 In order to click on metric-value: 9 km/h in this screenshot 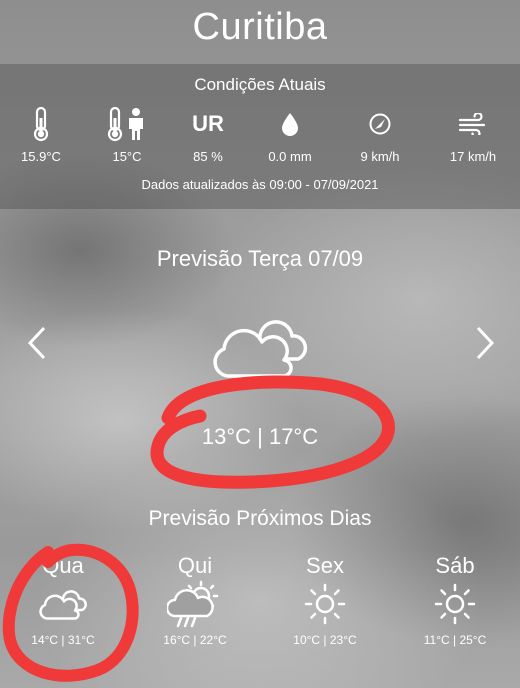, I will do `click(380, 156)`.